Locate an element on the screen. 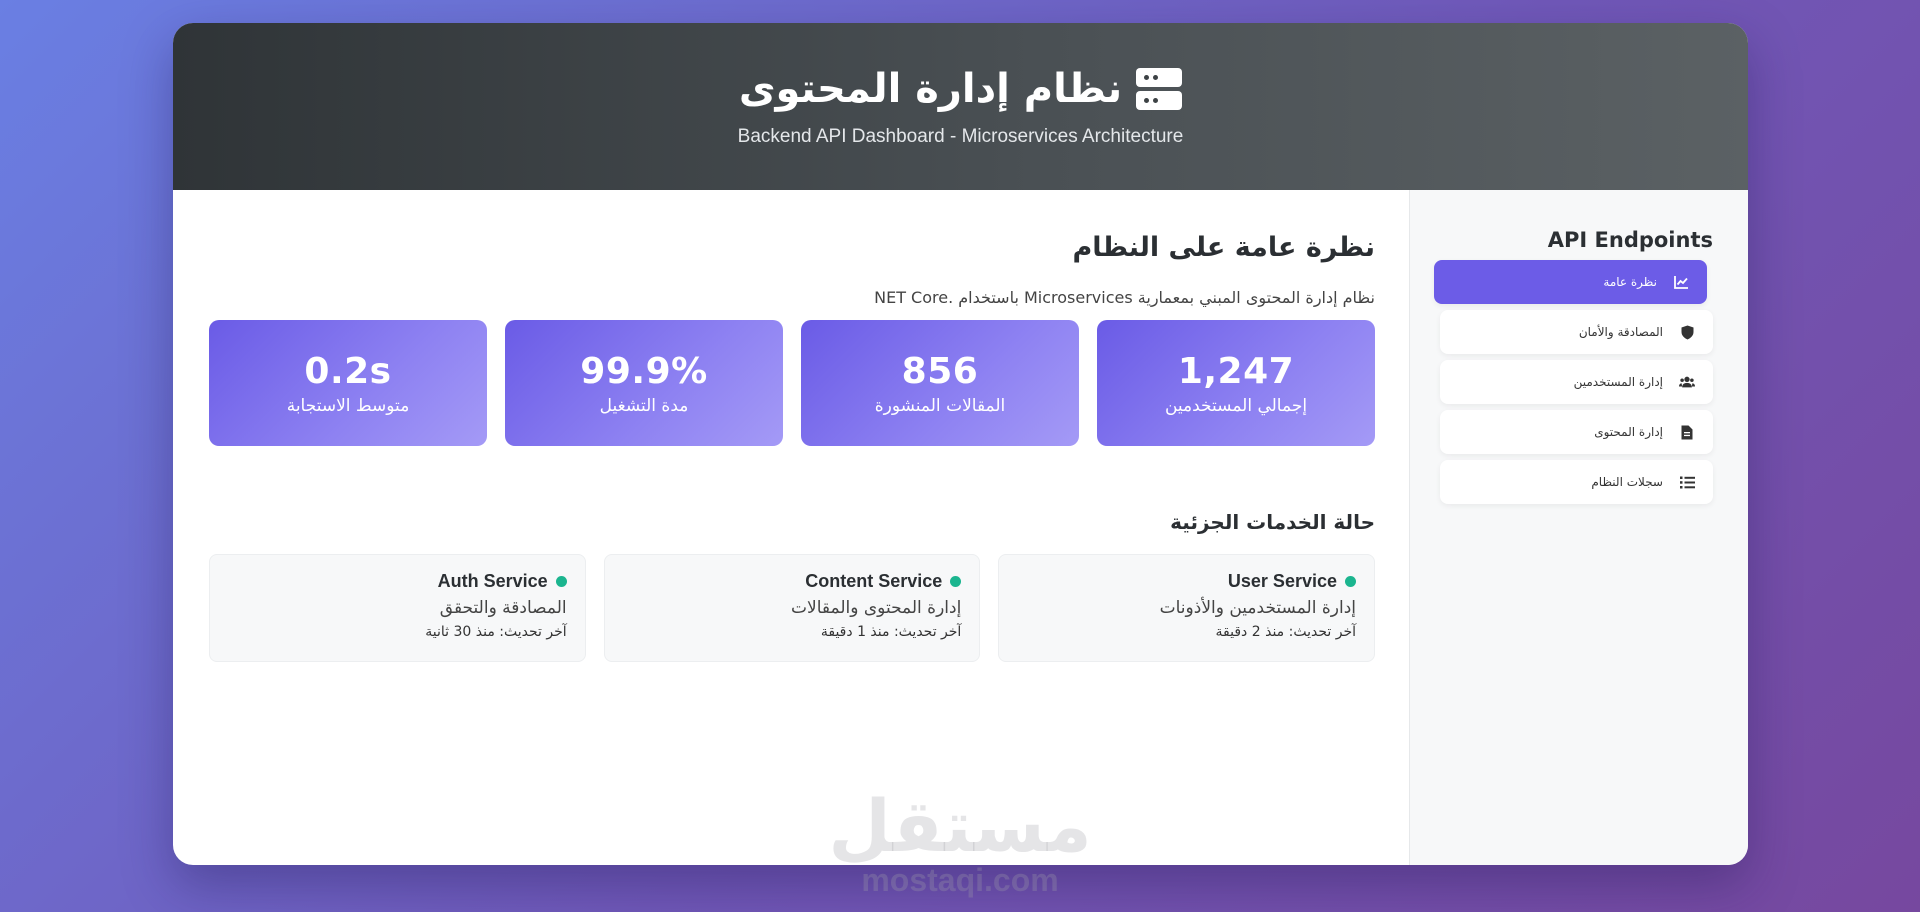  sidebar-item-label: المصادقة والأمان is located at coordinates (1620, 332).